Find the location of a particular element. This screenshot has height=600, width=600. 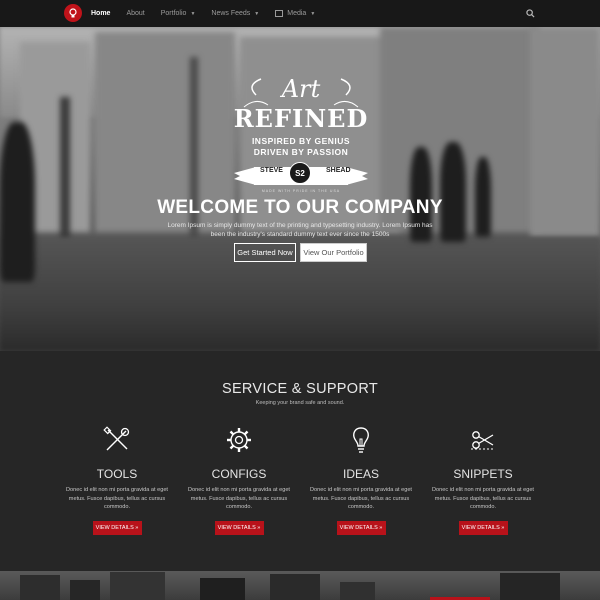

bulb-logo-icon is located at coordinates (73, 13).